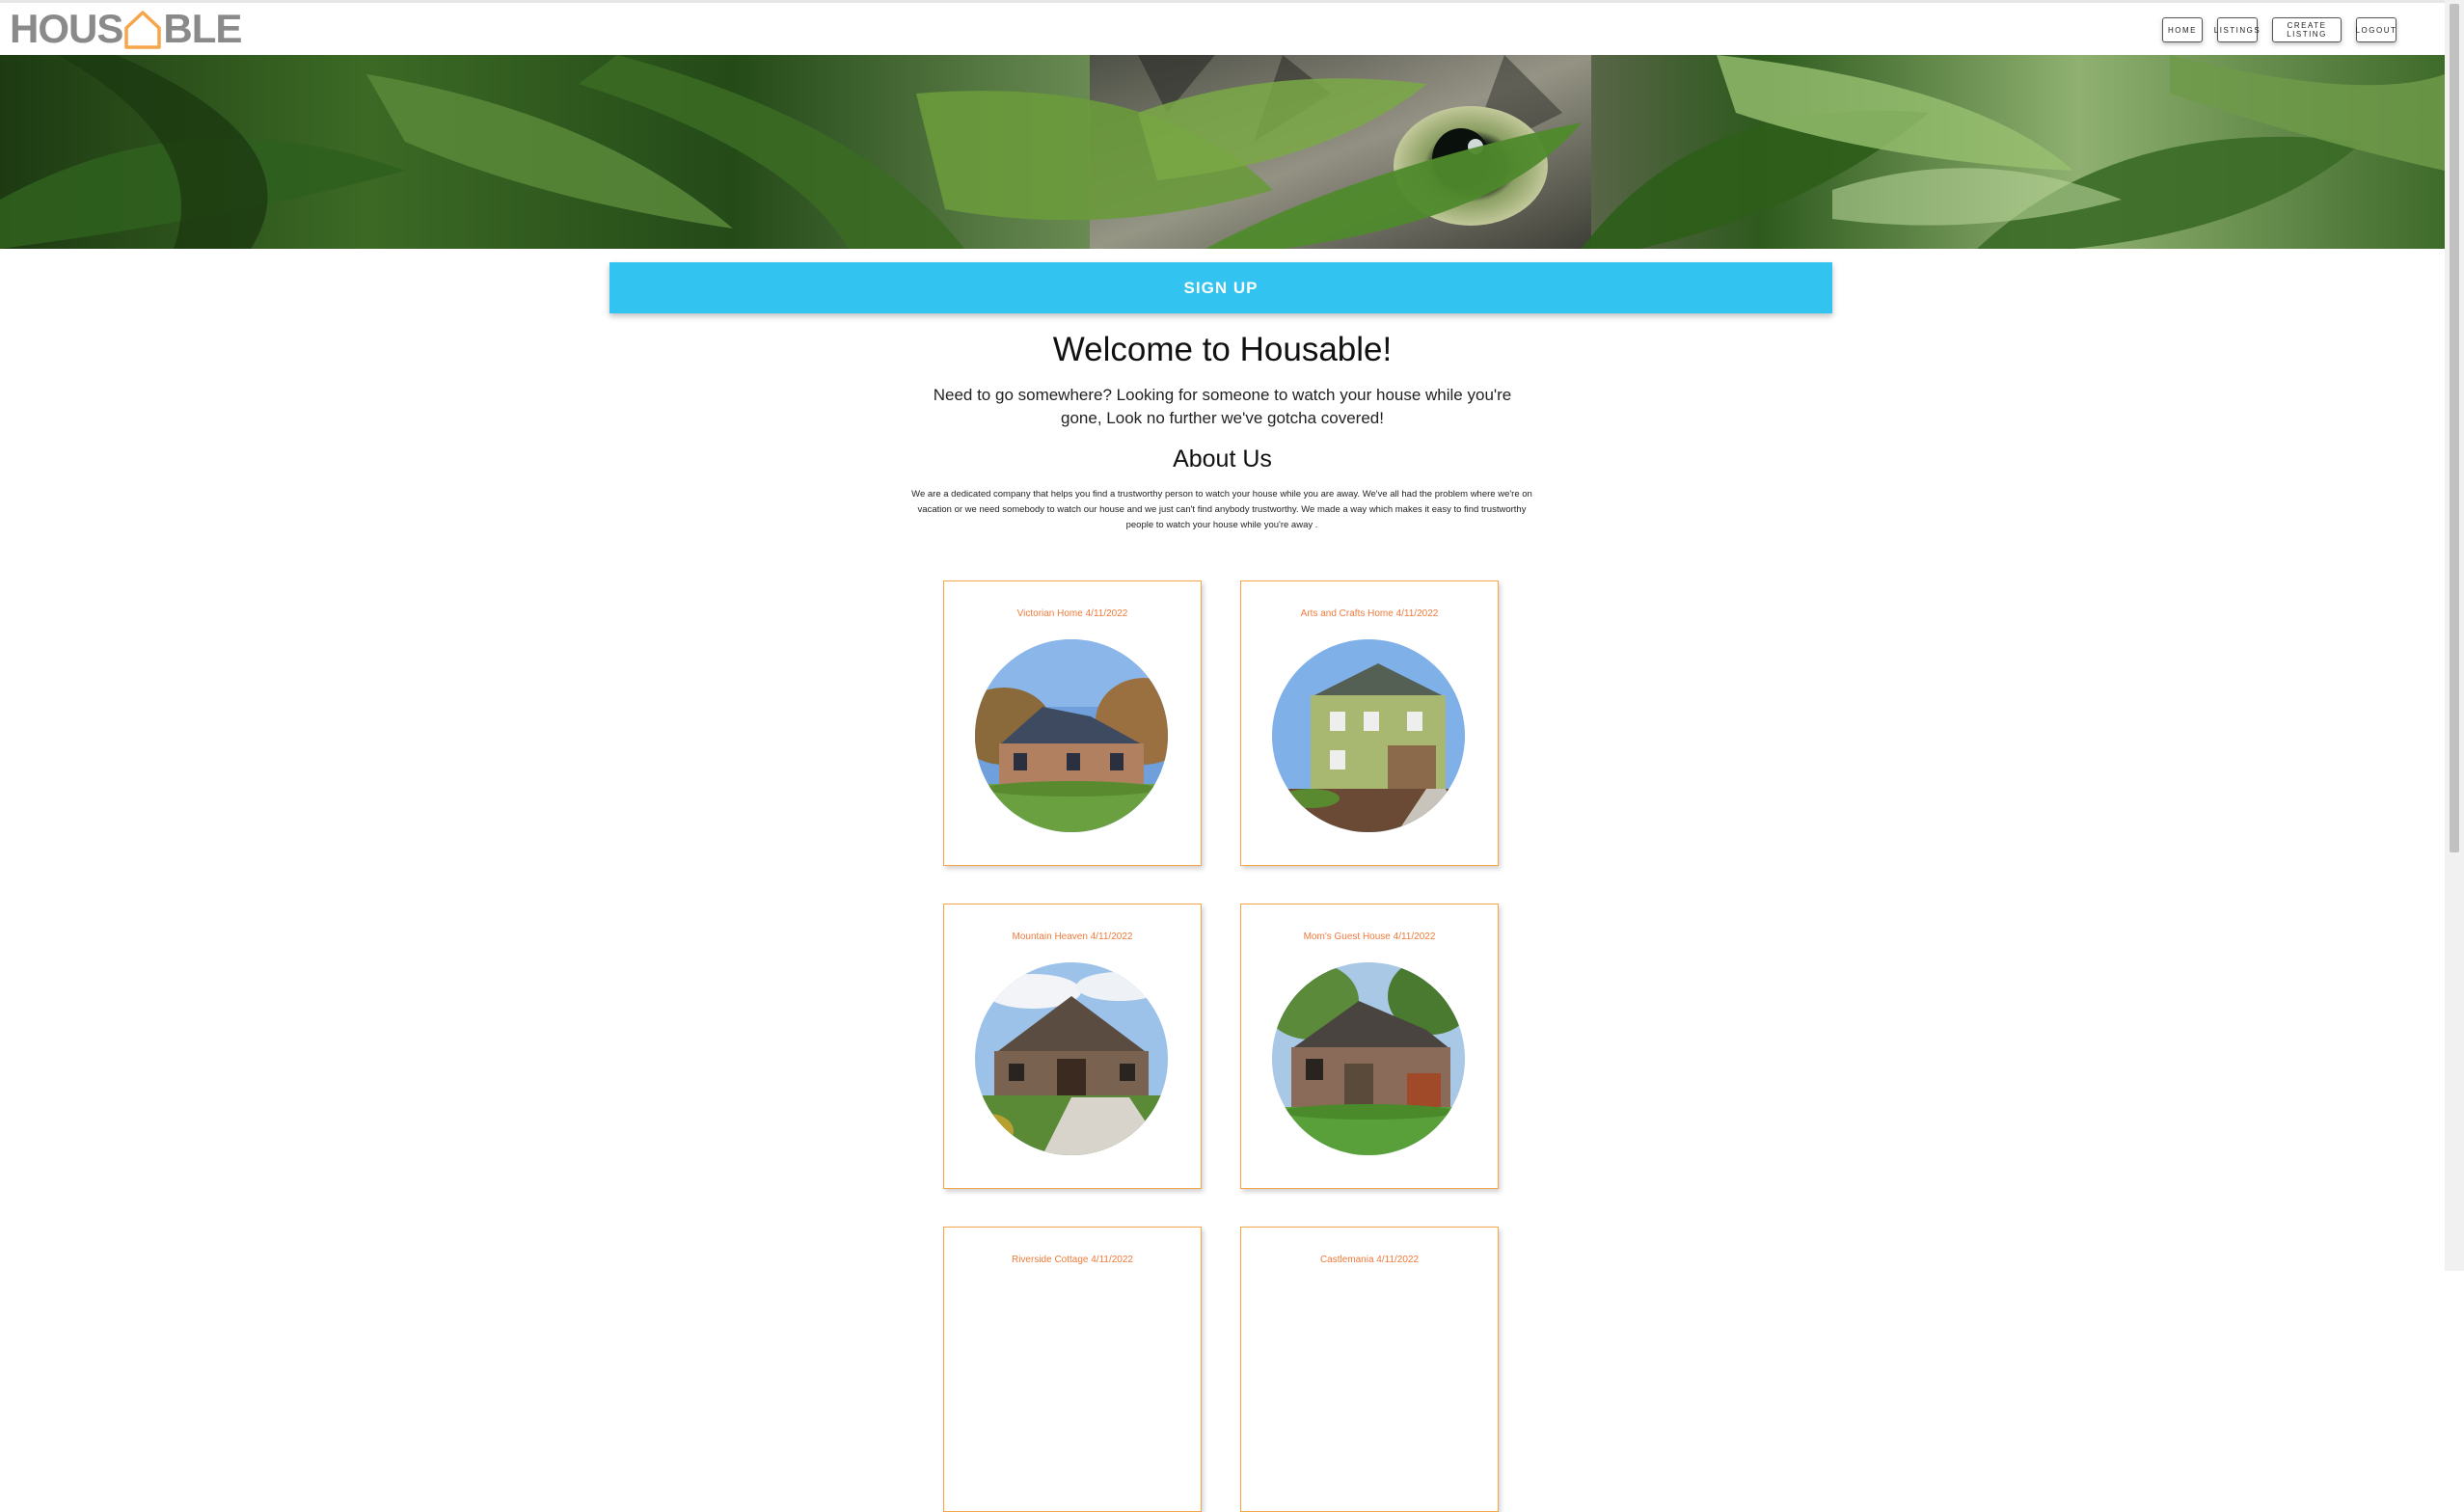 The height and width of the screenshot is (1512, 2464). What do you see at coordinates (1222, 459) in the screenshot?
I see `about-title: About Us` at bounding box center [1222, 459].